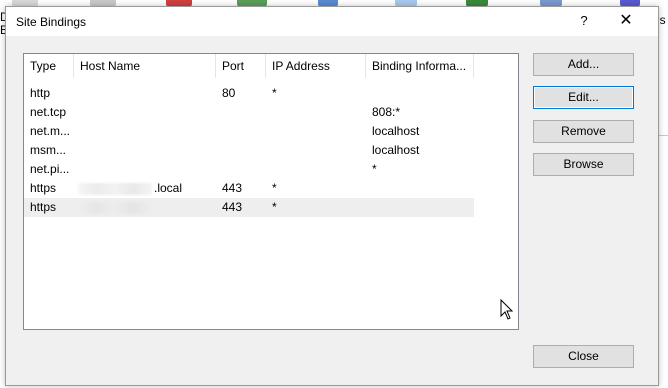  I want to click on table-row: http 80 *, so click(249, 93).